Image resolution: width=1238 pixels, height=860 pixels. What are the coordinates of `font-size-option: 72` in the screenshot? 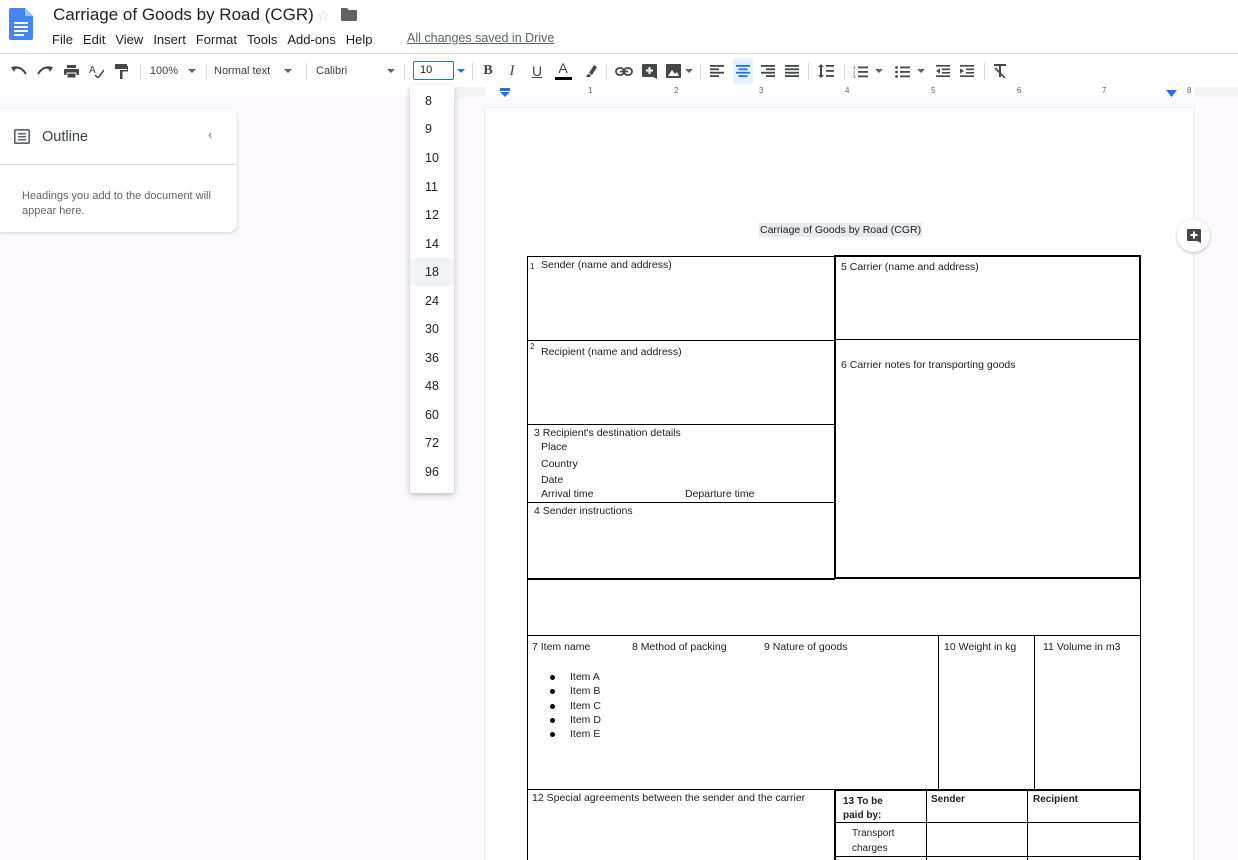 It's located at (432, 443).